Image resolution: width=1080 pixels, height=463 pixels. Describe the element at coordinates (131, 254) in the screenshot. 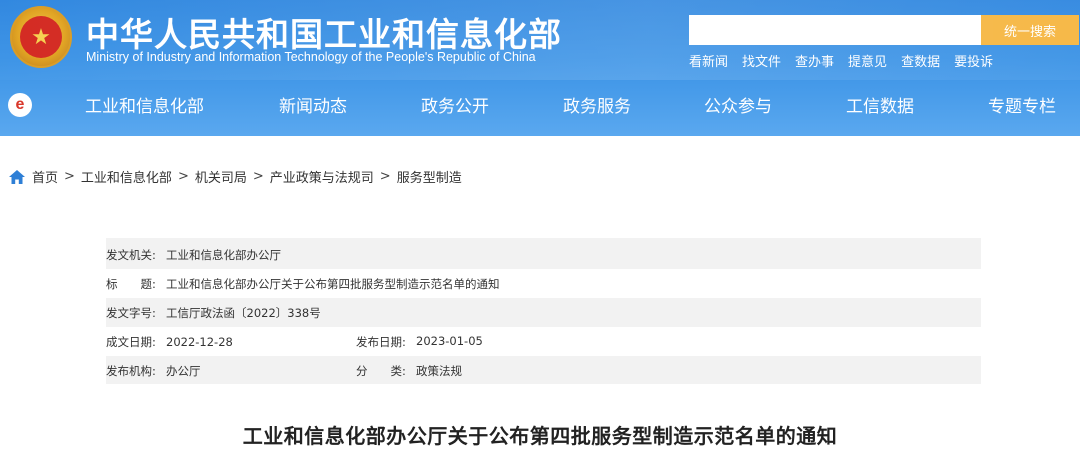

I see `issuer-label: 发文机关:` at that location.